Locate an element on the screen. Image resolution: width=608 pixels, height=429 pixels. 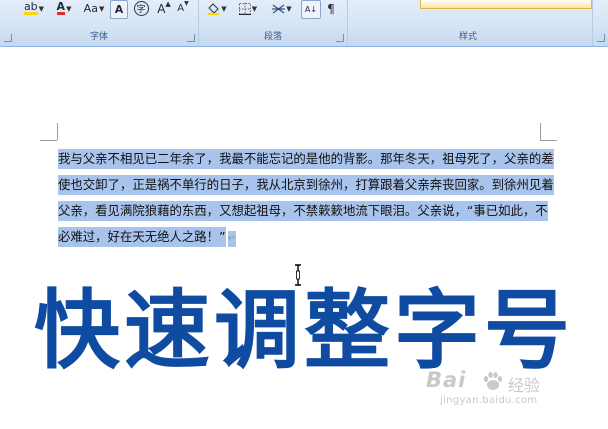
show-hide-marks-button: ¶ is located at coordinates (331, 8).